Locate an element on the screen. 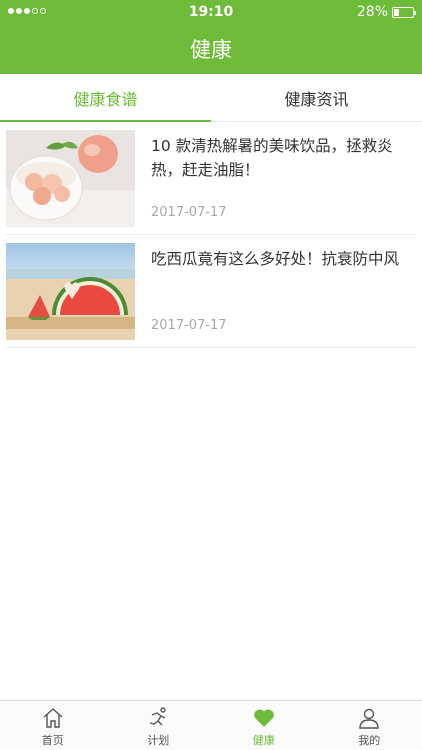 Image resolution: width=422 pixels, height=750 pixels. tab-plan-label: 计划 is located at coordinates (158, 740).